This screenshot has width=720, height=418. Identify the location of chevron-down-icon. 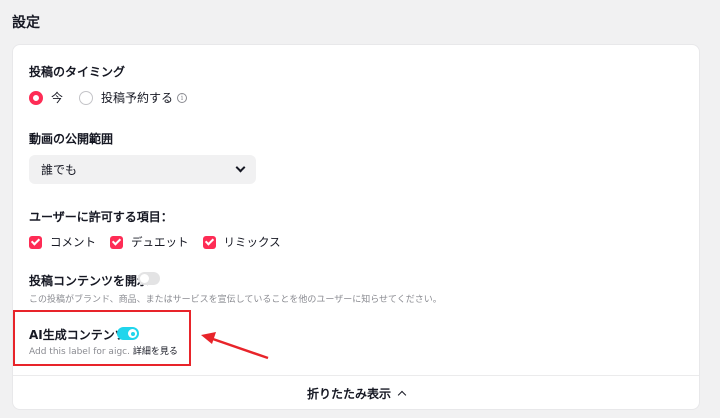
(240, 167).